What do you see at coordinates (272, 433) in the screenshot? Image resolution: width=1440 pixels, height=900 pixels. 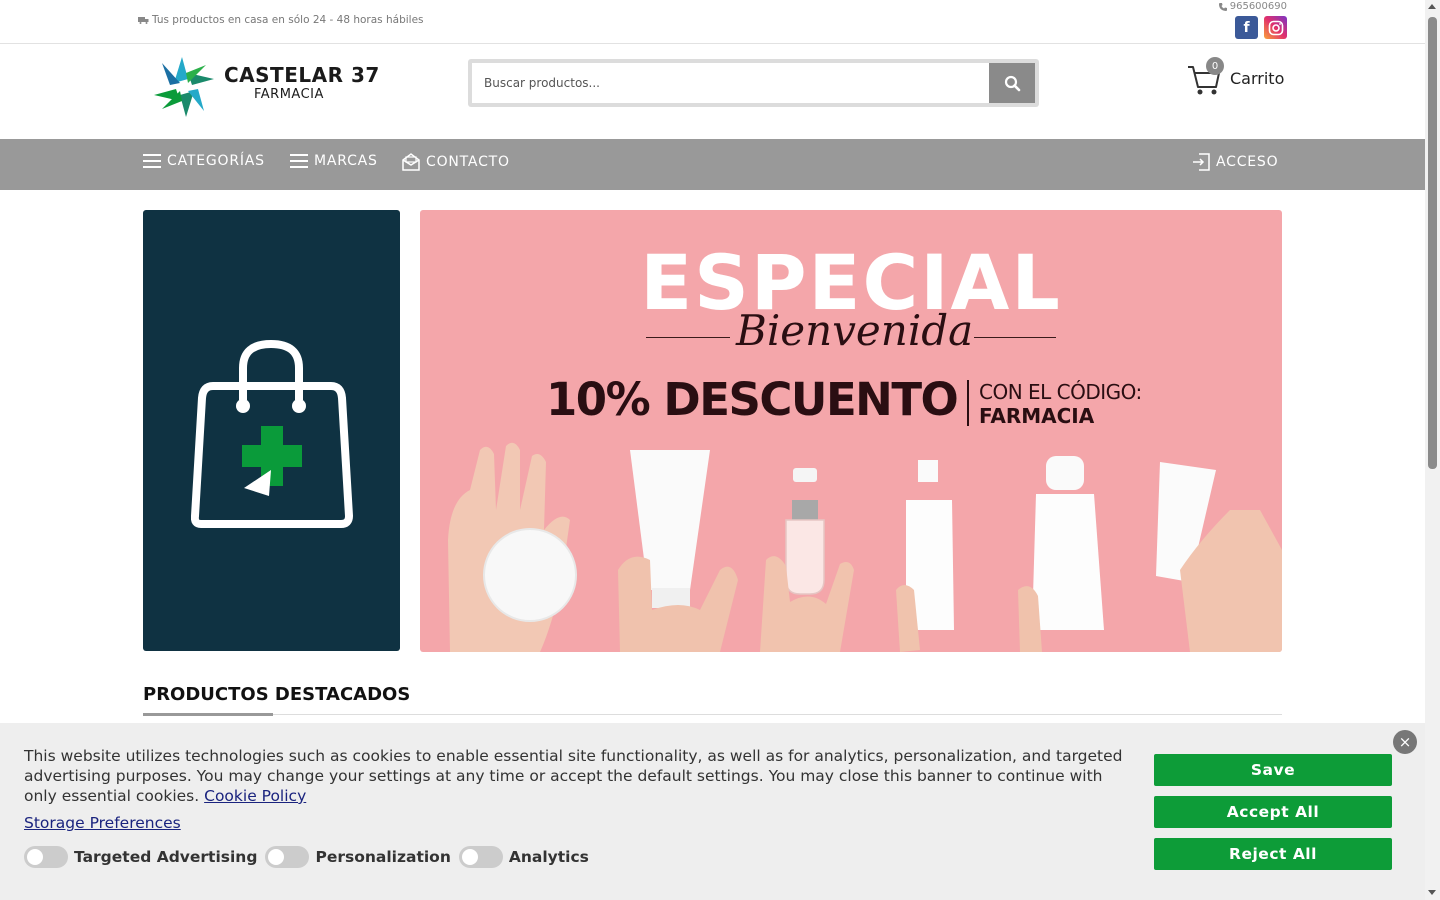 I see `pharmacy-bag-icon` at bounding box center [272, 433].